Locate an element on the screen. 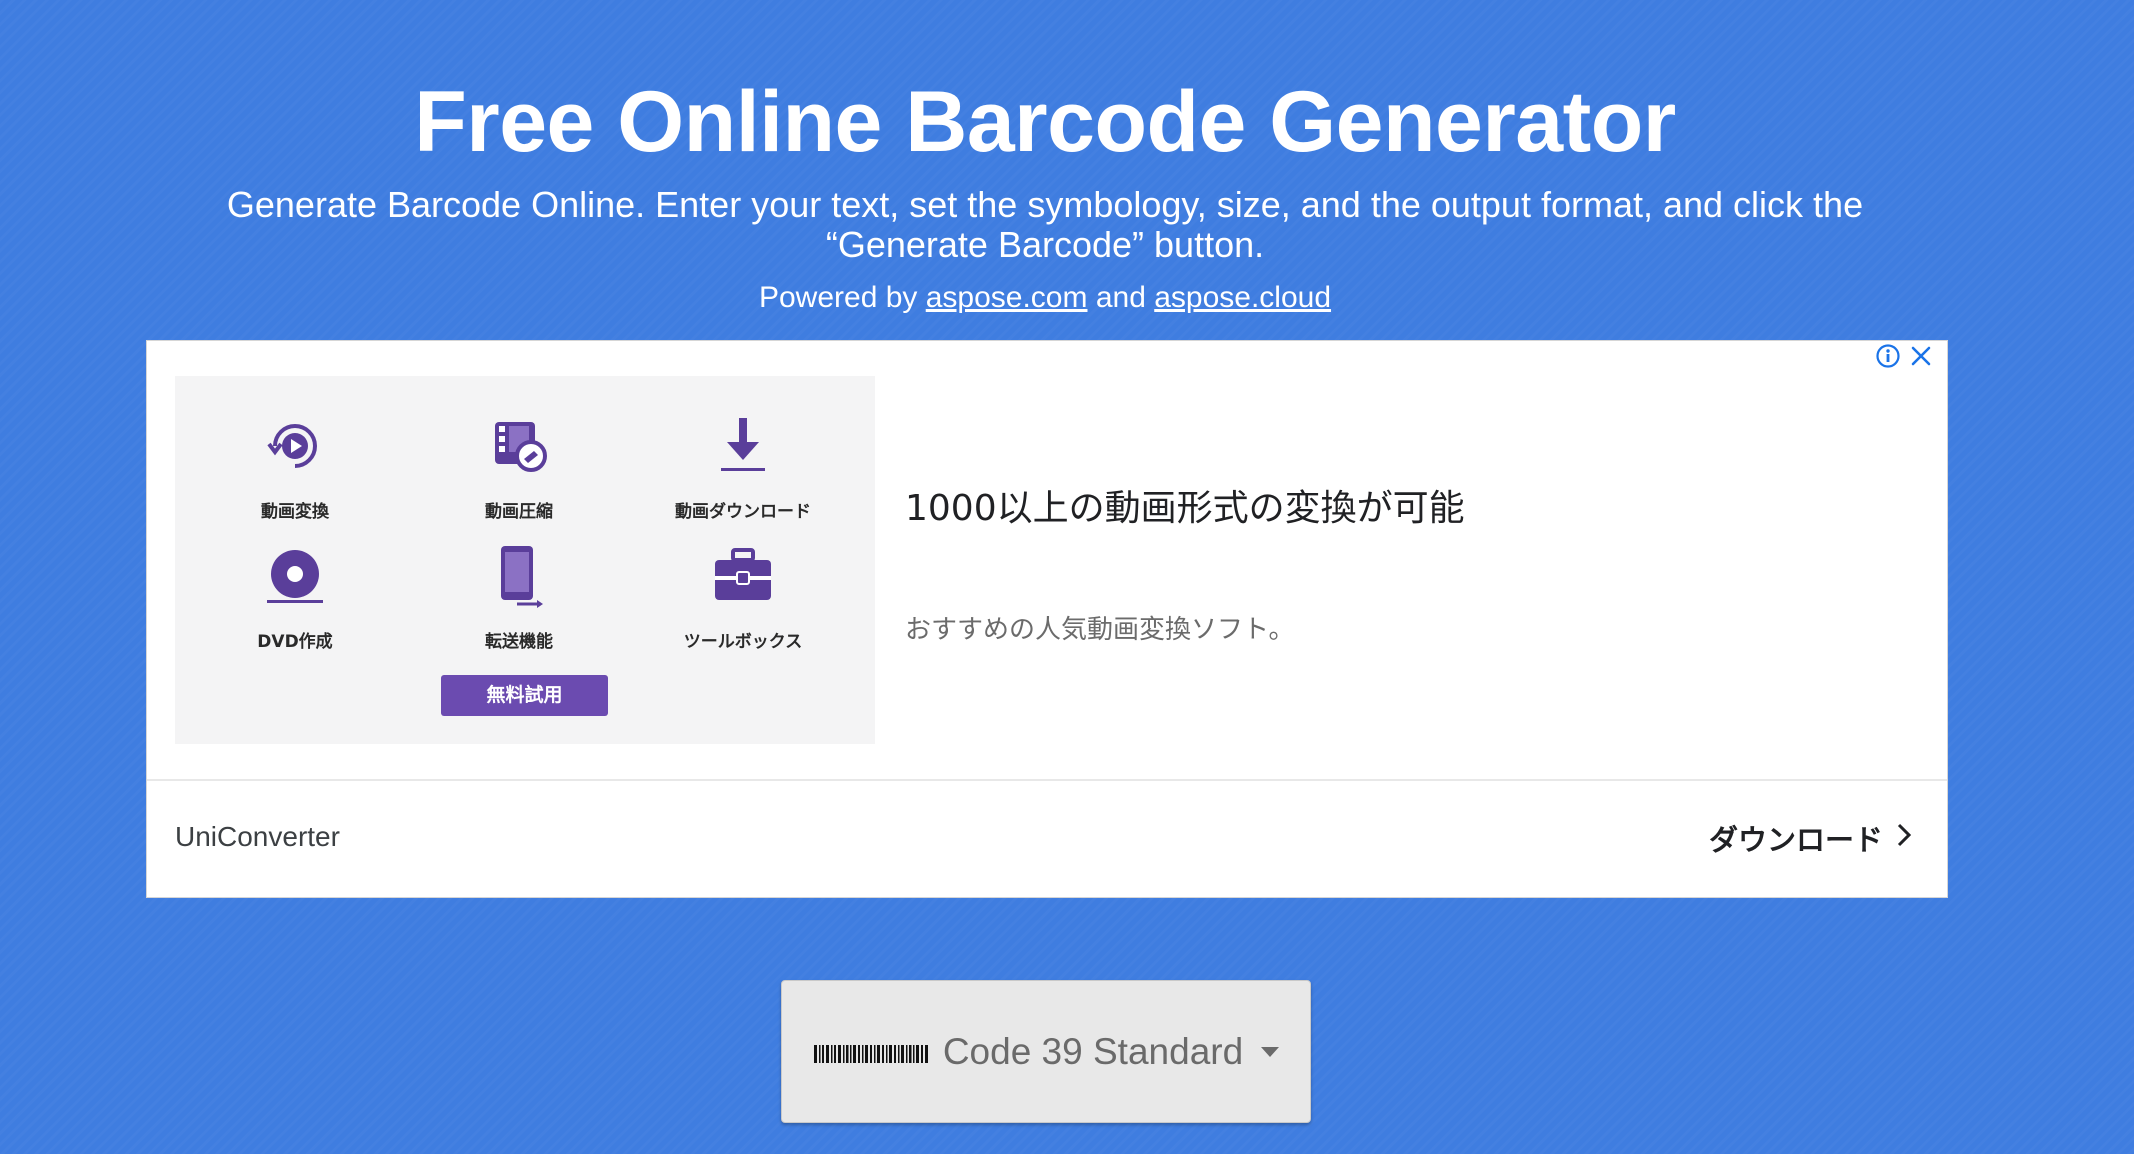  ad-info-icon is located at coordinates (1888, 358).